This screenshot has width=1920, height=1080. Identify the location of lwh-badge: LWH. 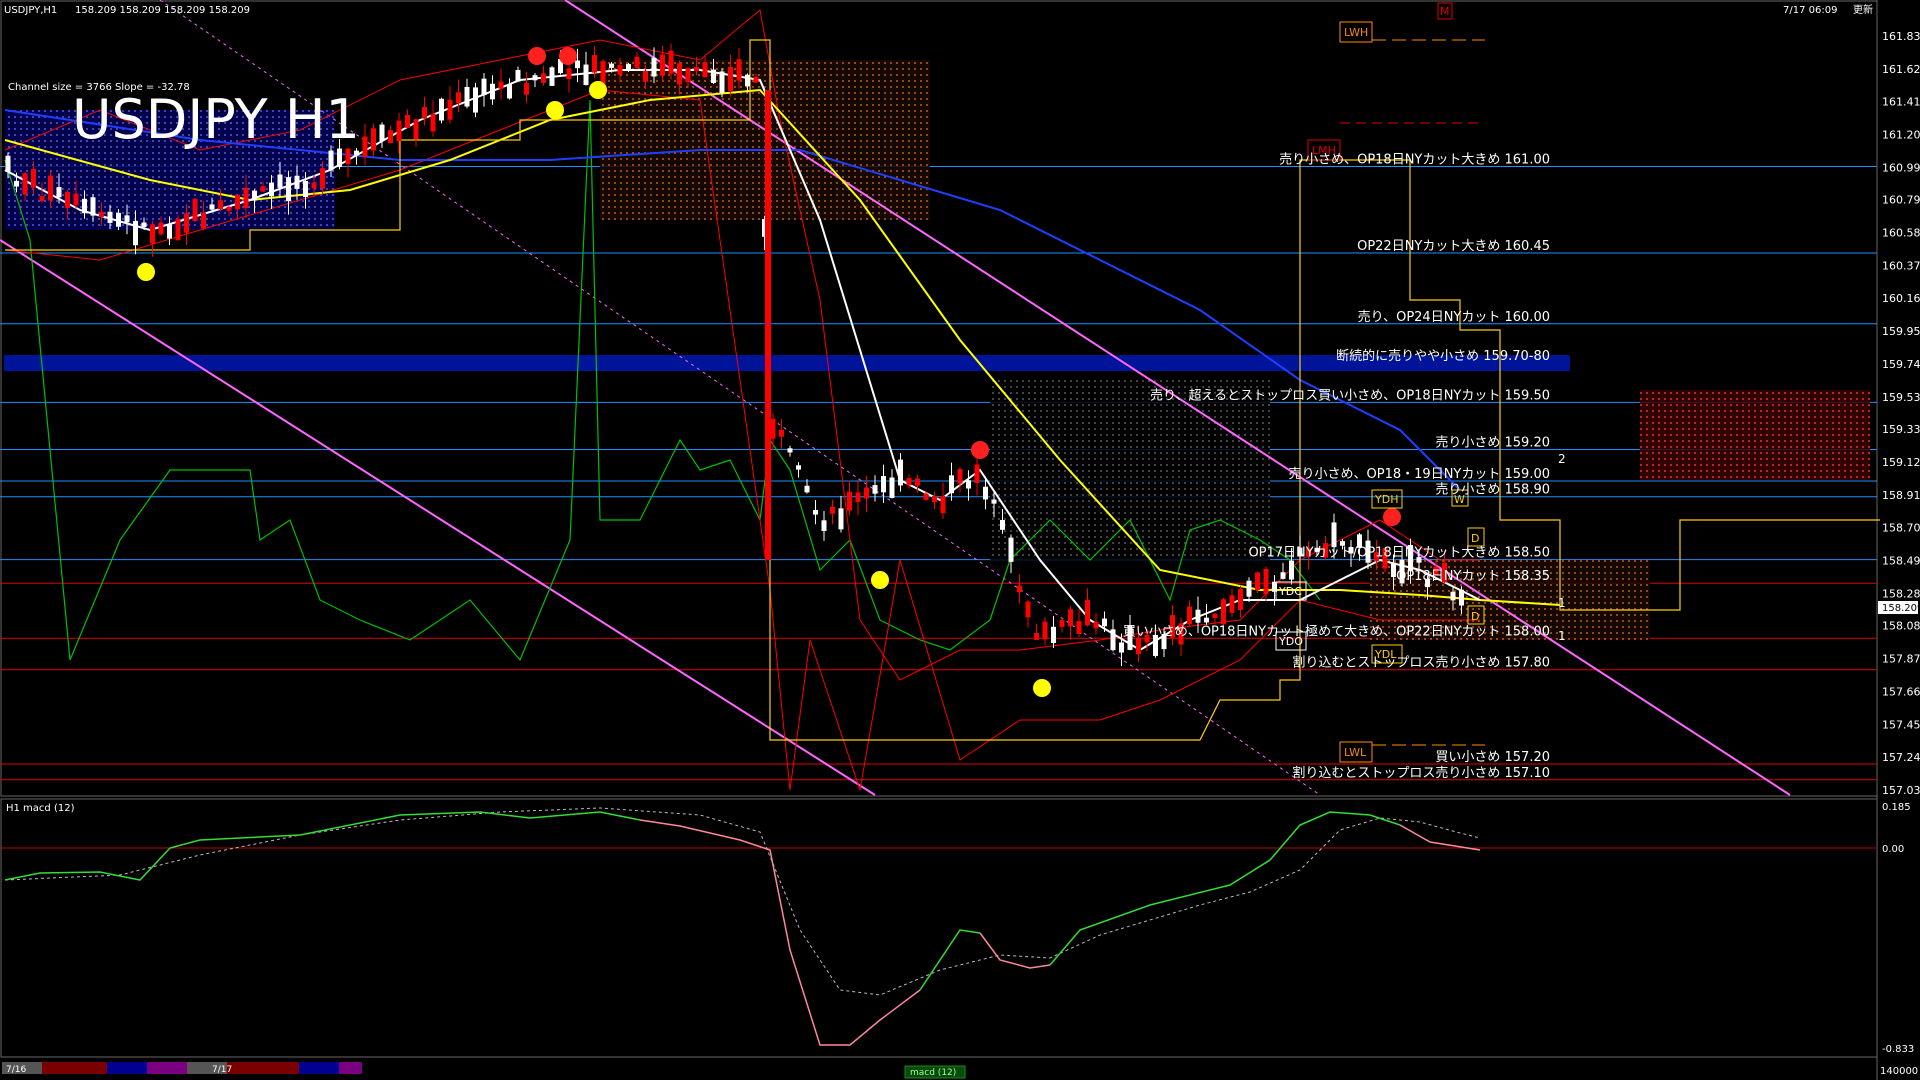
(1356, 32).